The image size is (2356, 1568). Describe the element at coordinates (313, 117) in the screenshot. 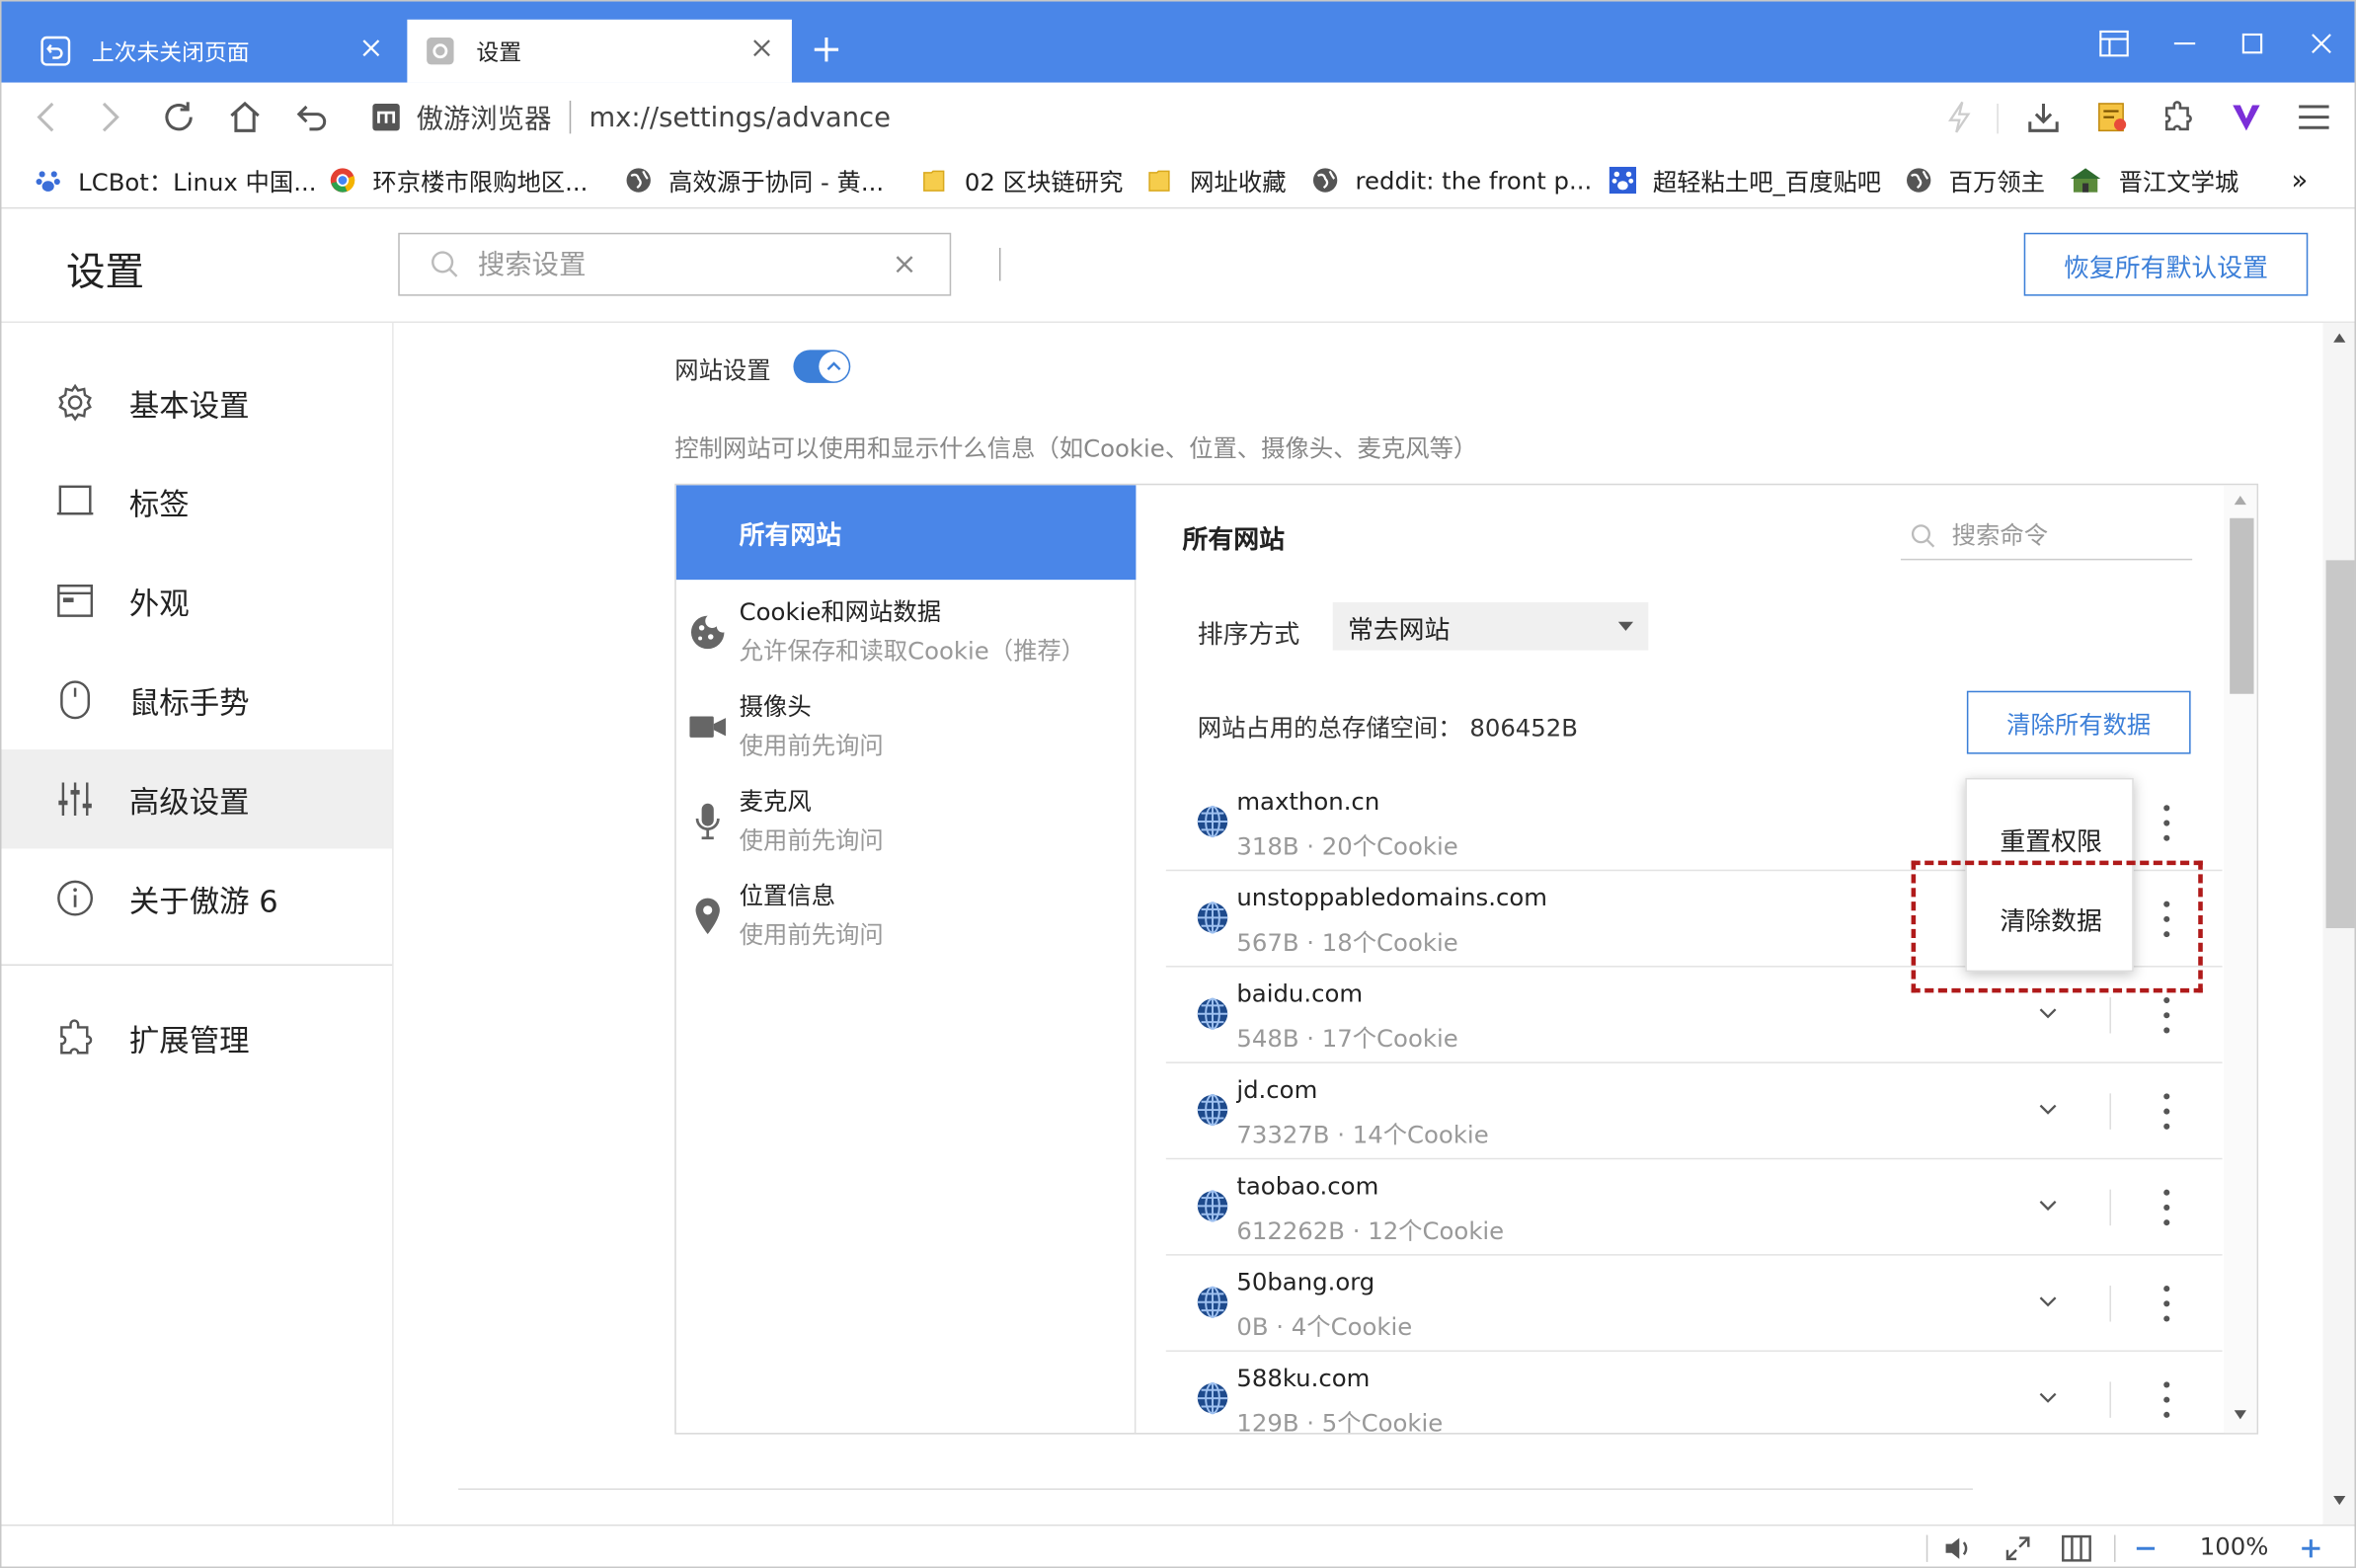

I see `undo-icon` at that location.